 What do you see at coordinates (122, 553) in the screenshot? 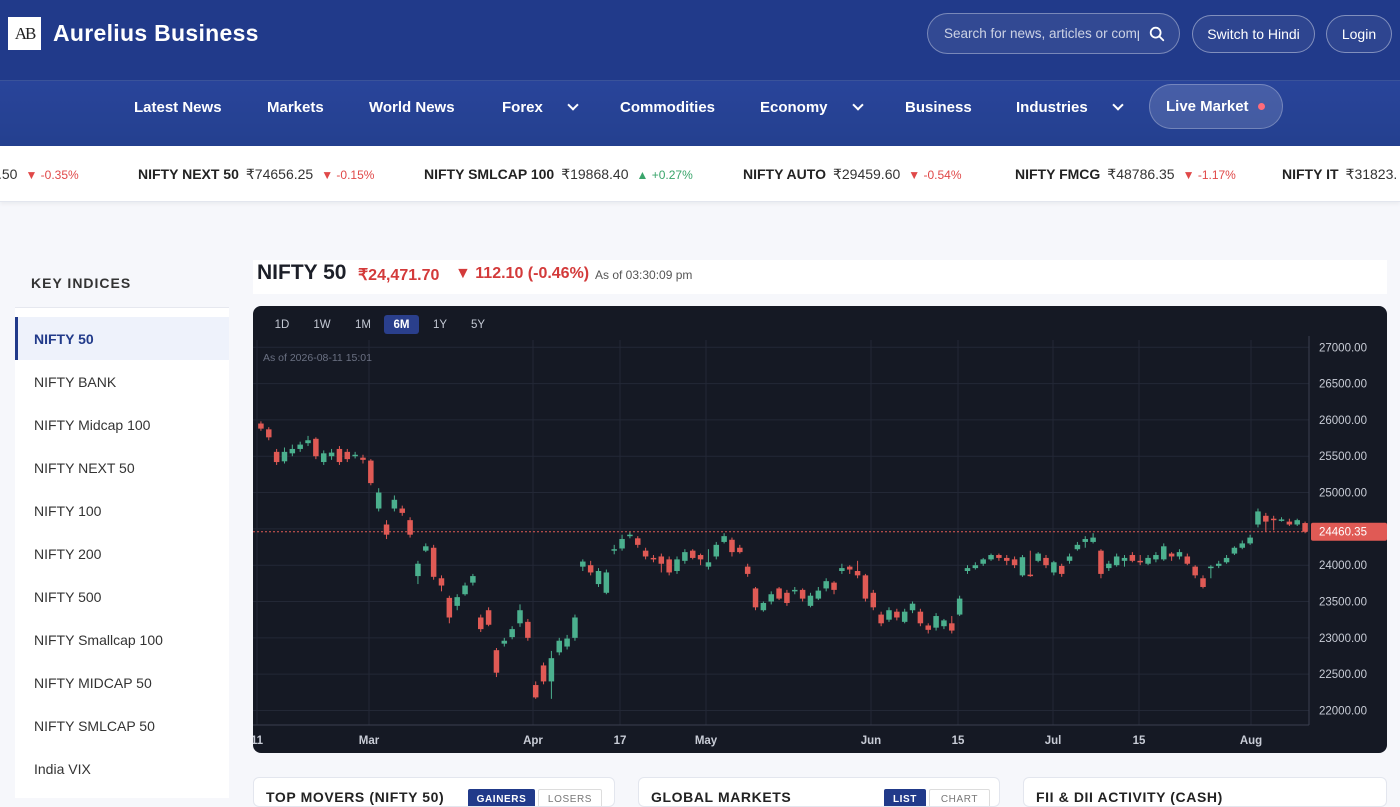
I see `index-item-nifty-200: NIFTY 200` at bounding box center [122, 553].